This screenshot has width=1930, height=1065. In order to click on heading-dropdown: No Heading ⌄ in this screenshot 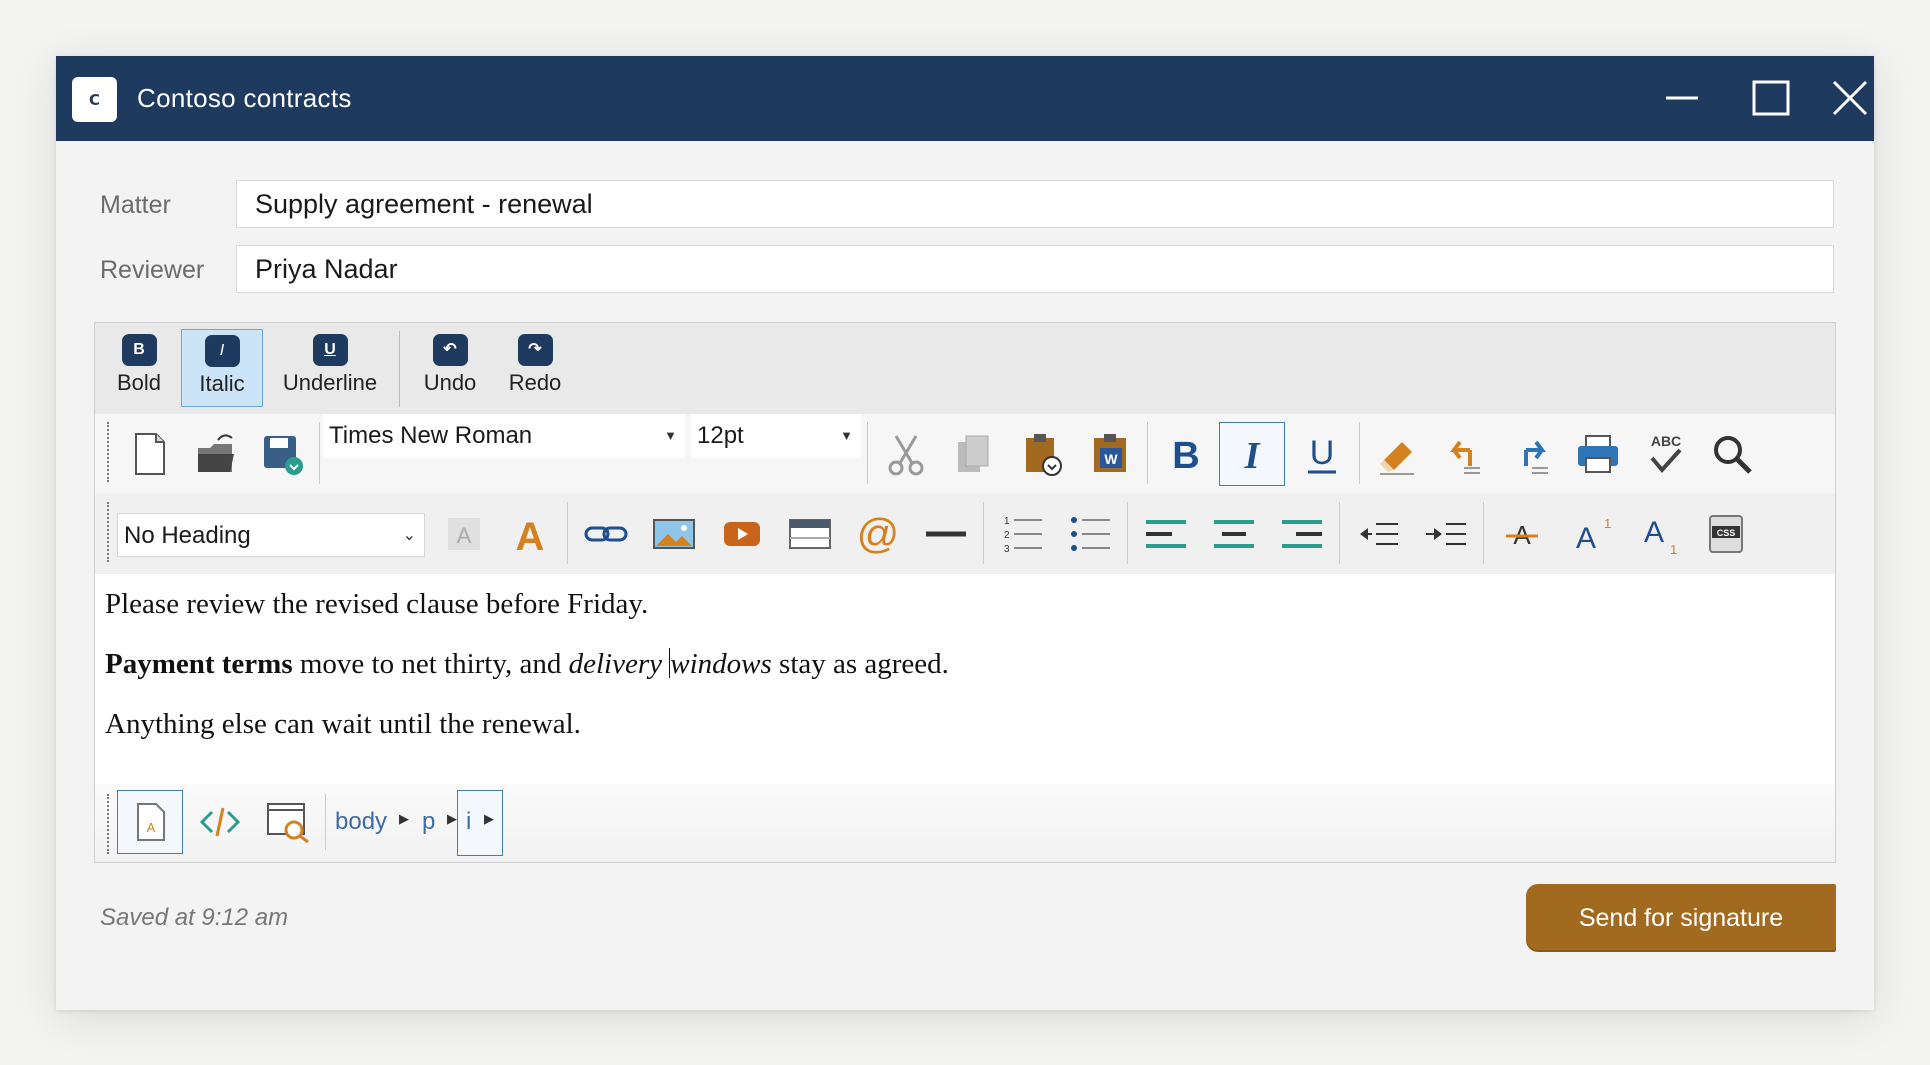, I will do `click(271, 535)`.